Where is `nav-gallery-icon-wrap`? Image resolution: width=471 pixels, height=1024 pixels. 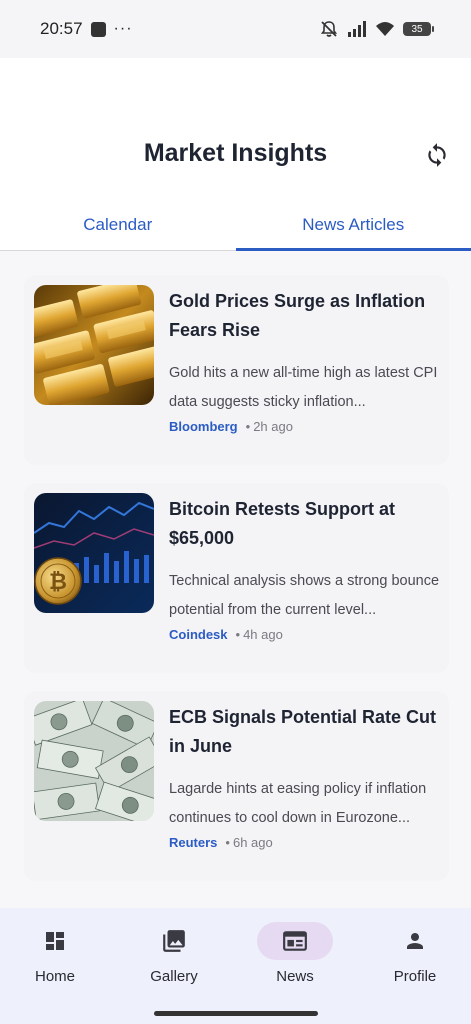 nav-gallery-icon-wrap is located at coordinates (174, 941).